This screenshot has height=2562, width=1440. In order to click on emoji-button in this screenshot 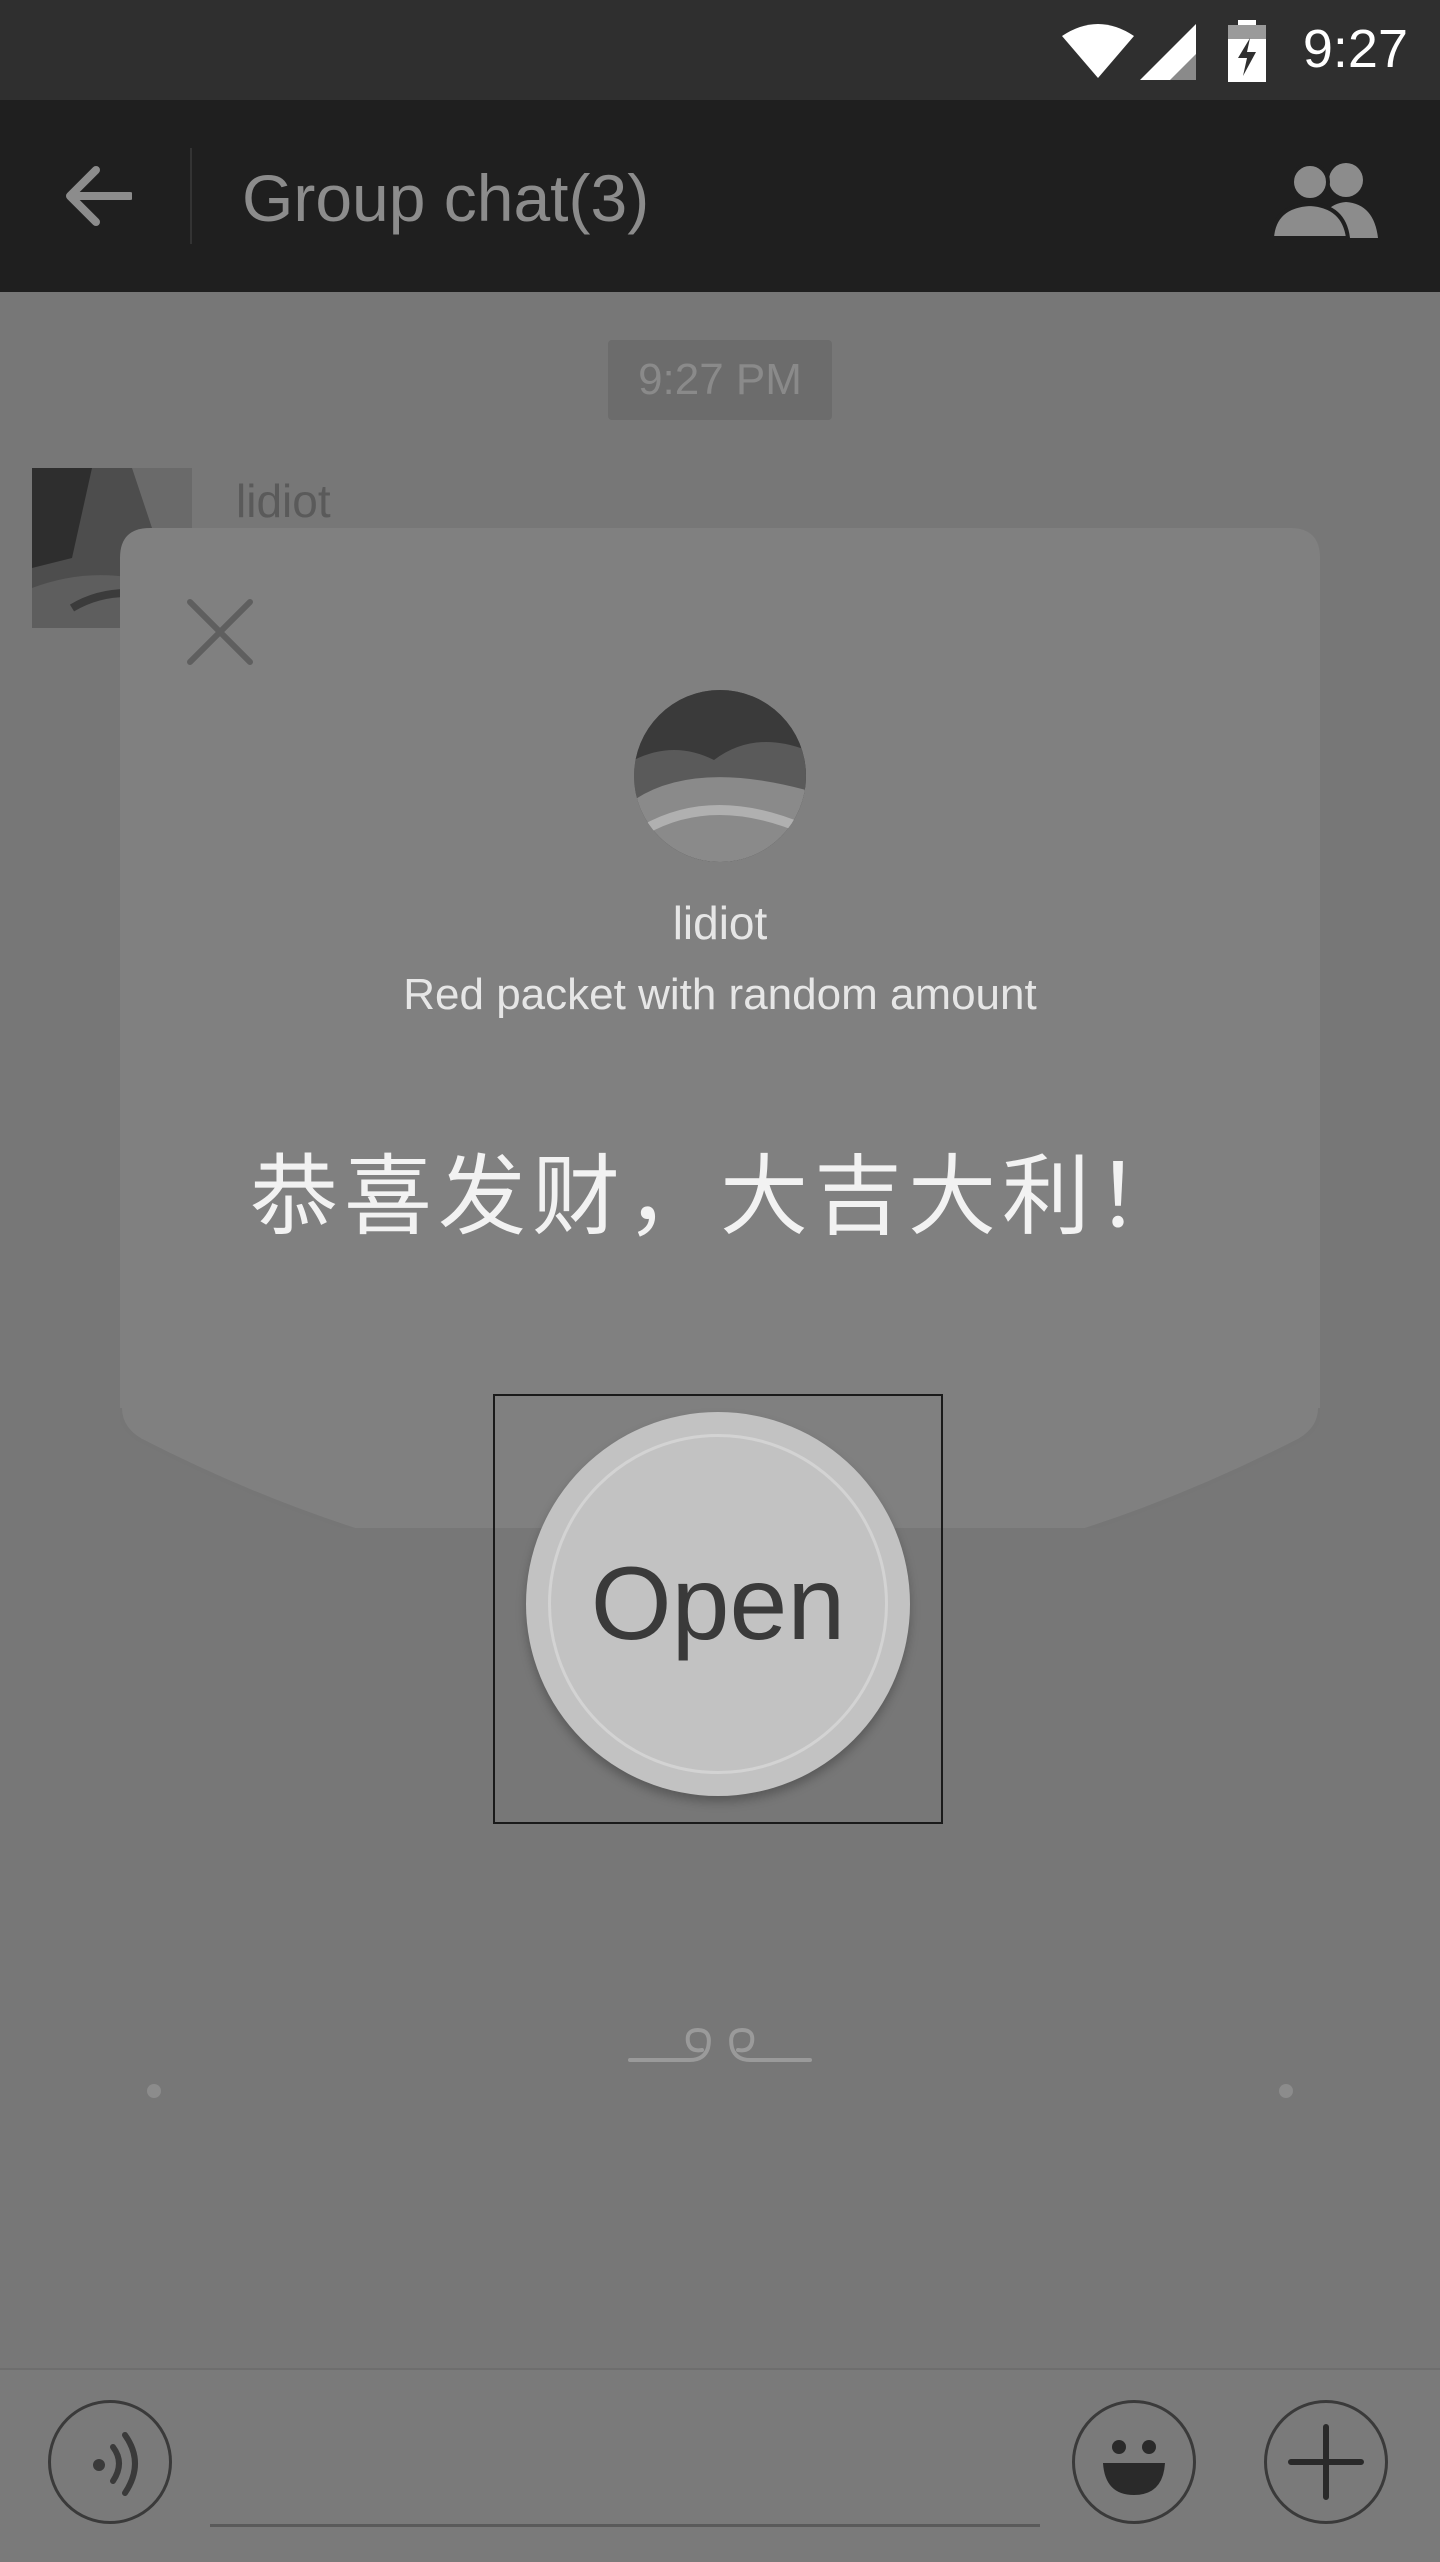, I will do `click(1134, 2462)`.